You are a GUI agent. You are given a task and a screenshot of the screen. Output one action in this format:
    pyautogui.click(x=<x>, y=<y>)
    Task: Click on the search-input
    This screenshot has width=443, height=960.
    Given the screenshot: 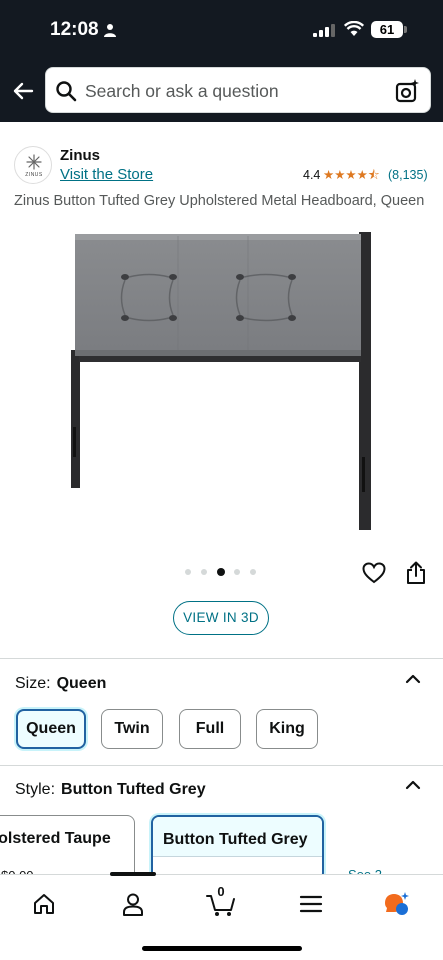 What is the action you would take?
    pyautogui.click(x=235, y=91)
    